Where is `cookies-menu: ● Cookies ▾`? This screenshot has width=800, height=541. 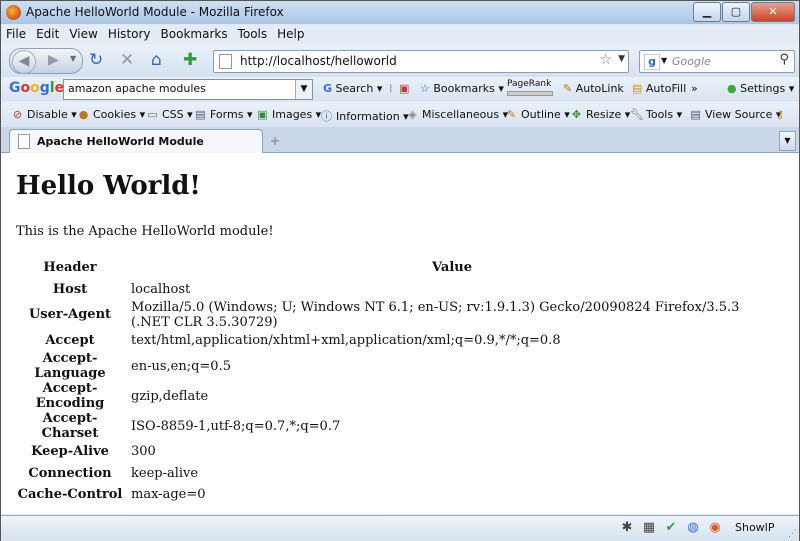
cookies-menu: ● Cookies ▾ is located at coordinates (111, 114).